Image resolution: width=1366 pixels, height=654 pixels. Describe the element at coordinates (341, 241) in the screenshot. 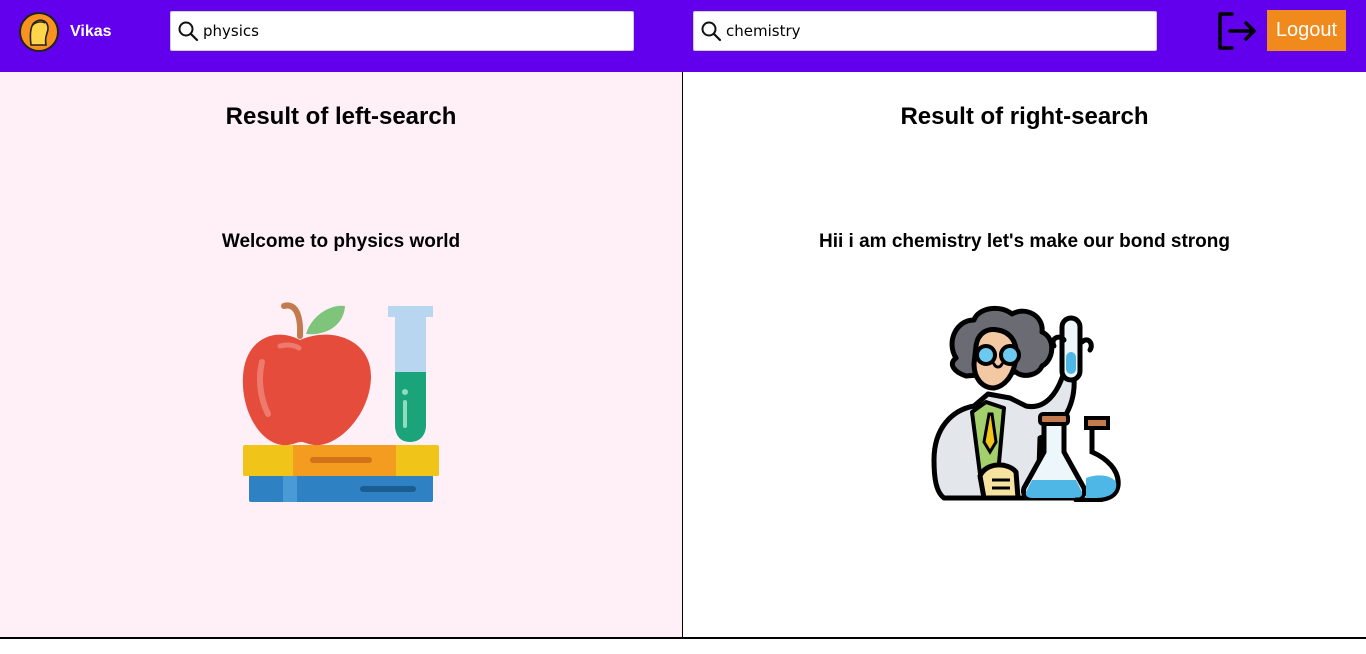

I see `left-panel-message: Welcome to physics world` at that location.